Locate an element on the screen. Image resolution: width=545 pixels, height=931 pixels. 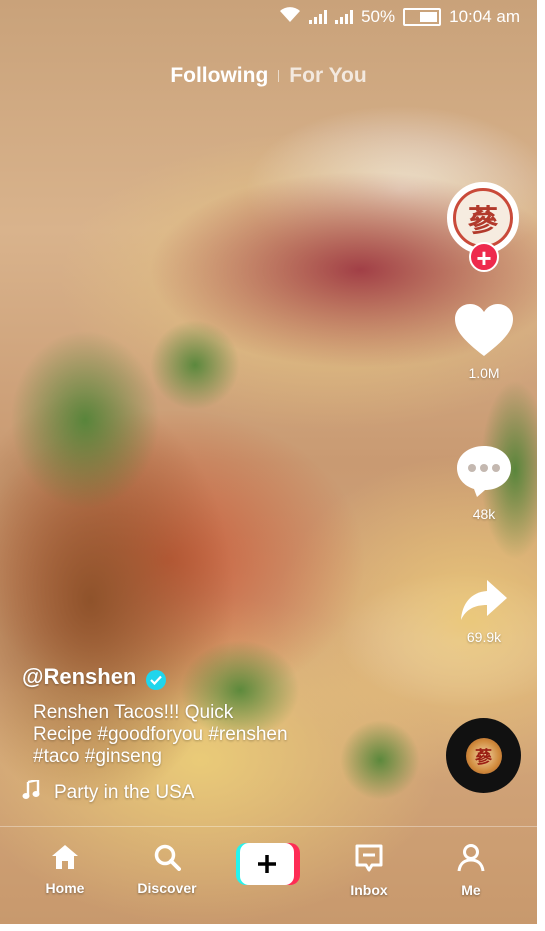
create-button is located at coordinates (268, 864).